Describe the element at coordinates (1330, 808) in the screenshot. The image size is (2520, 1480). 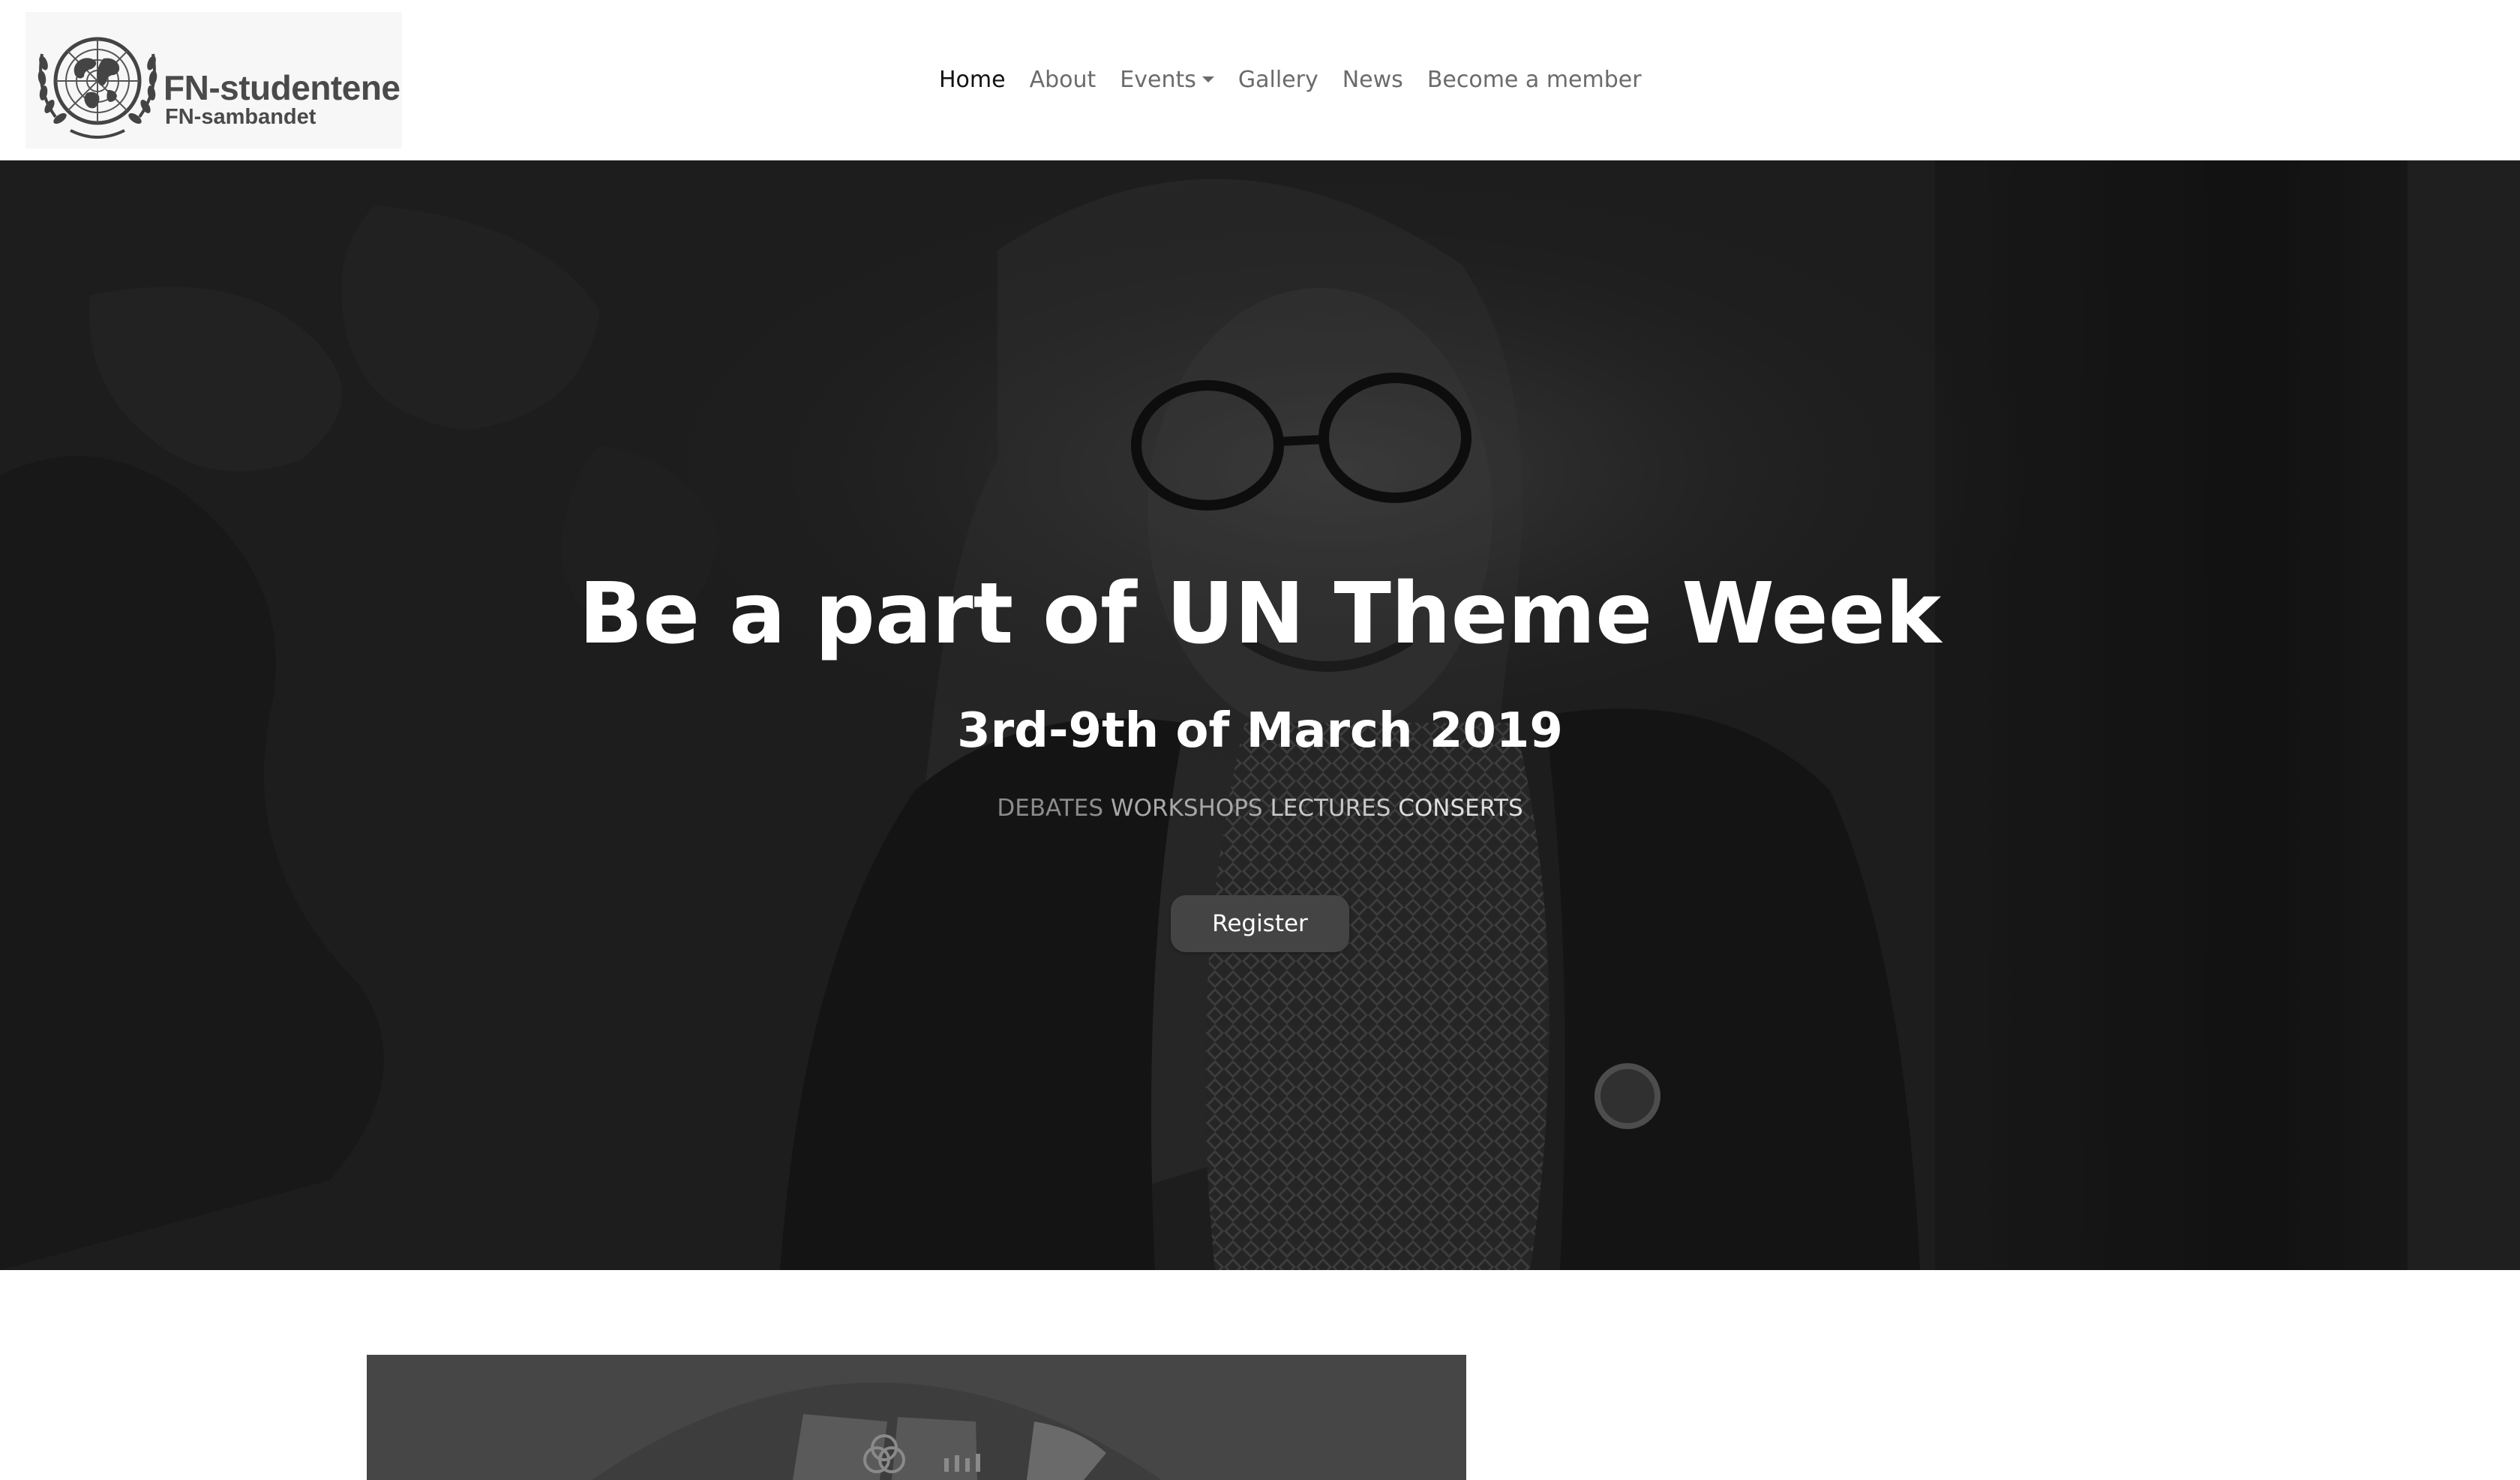
I see `tag-lectures: LECTURES` at that location.